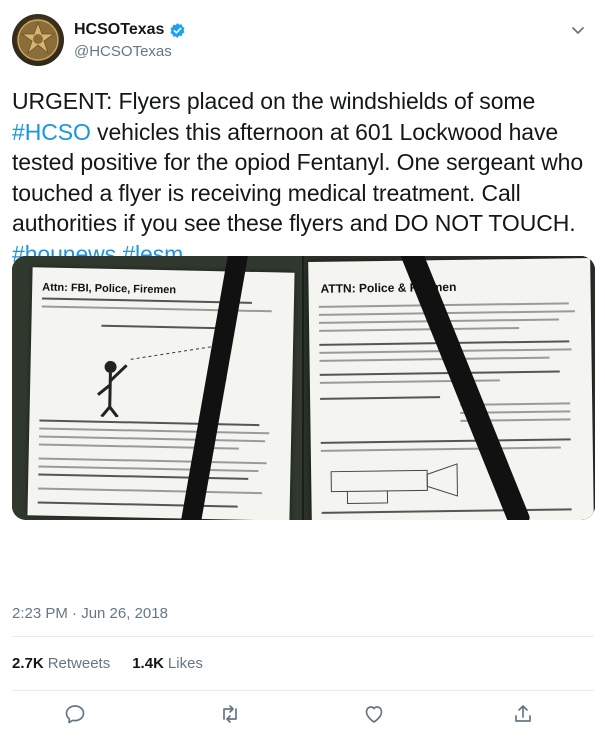 This screenshot has width=605, height=742. I want to click on user-handle: @HCSOTexas, so click(130, 51).